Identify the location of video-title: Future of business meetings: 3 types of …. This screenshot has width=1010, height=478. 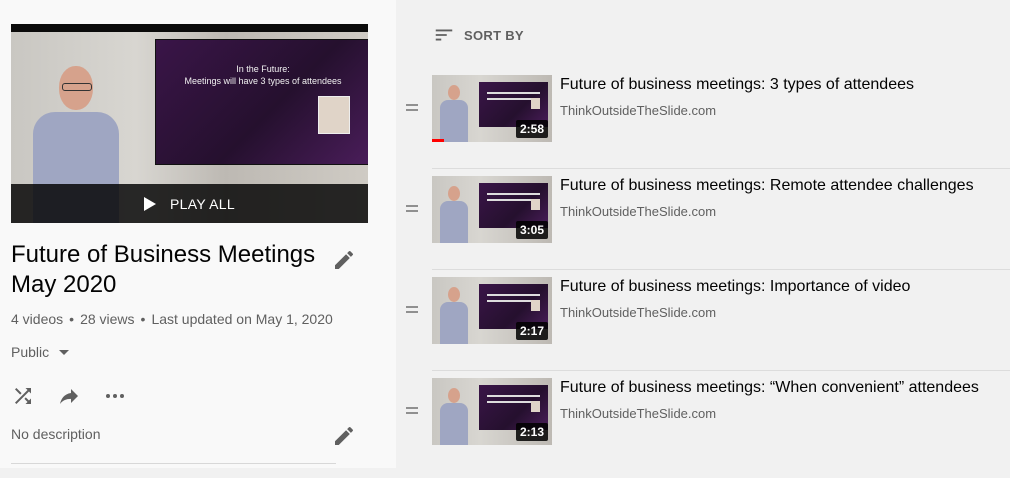
(737, 85).